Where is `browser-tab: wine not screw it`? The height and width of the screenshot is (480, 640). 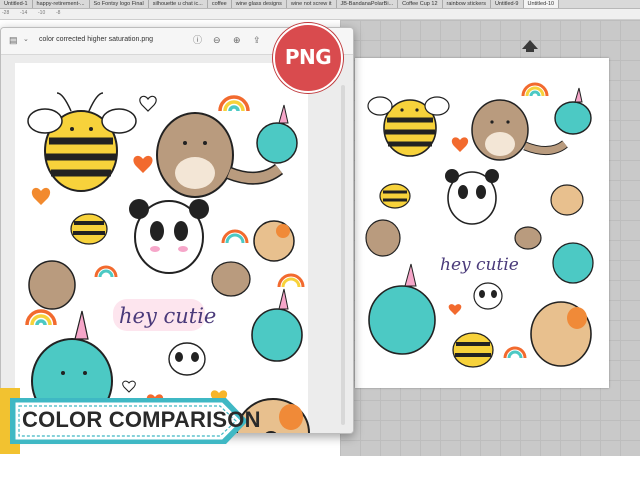 browser-tab: wine not screw it is located at coordinates (312, 4).